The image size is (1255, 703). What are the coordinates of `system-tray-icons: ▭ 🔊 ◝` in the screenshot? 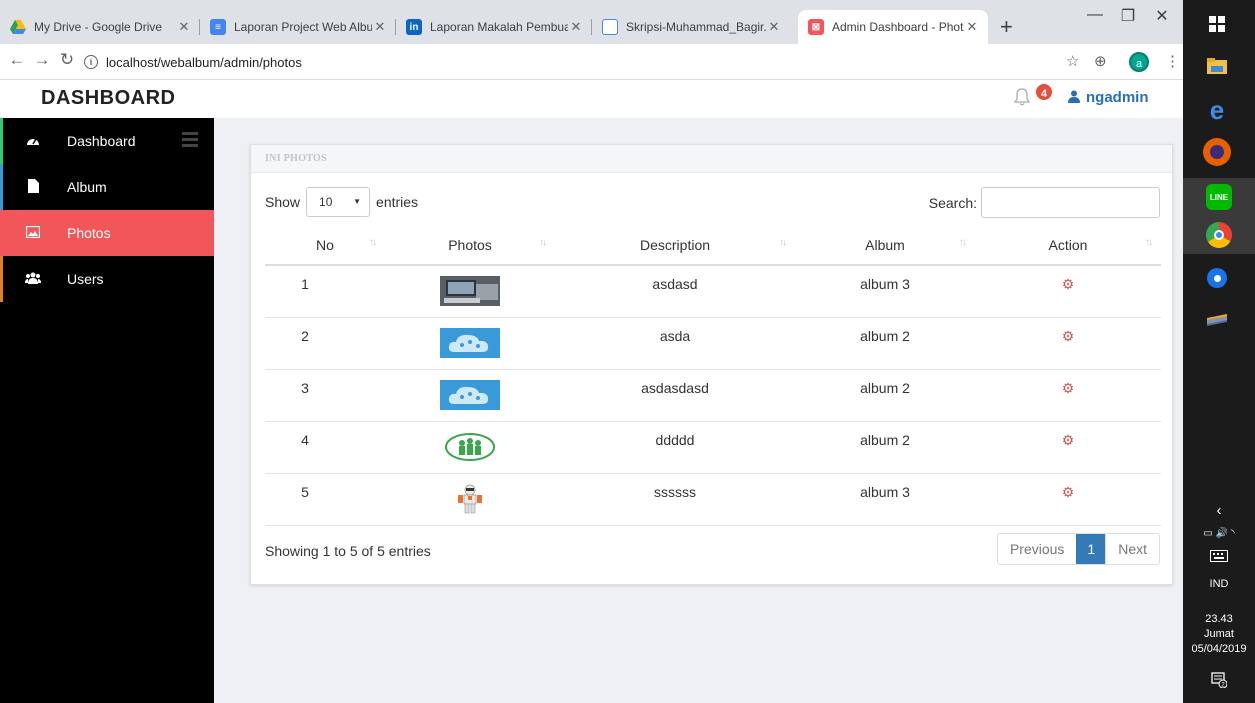 It's located at (1219, 533).